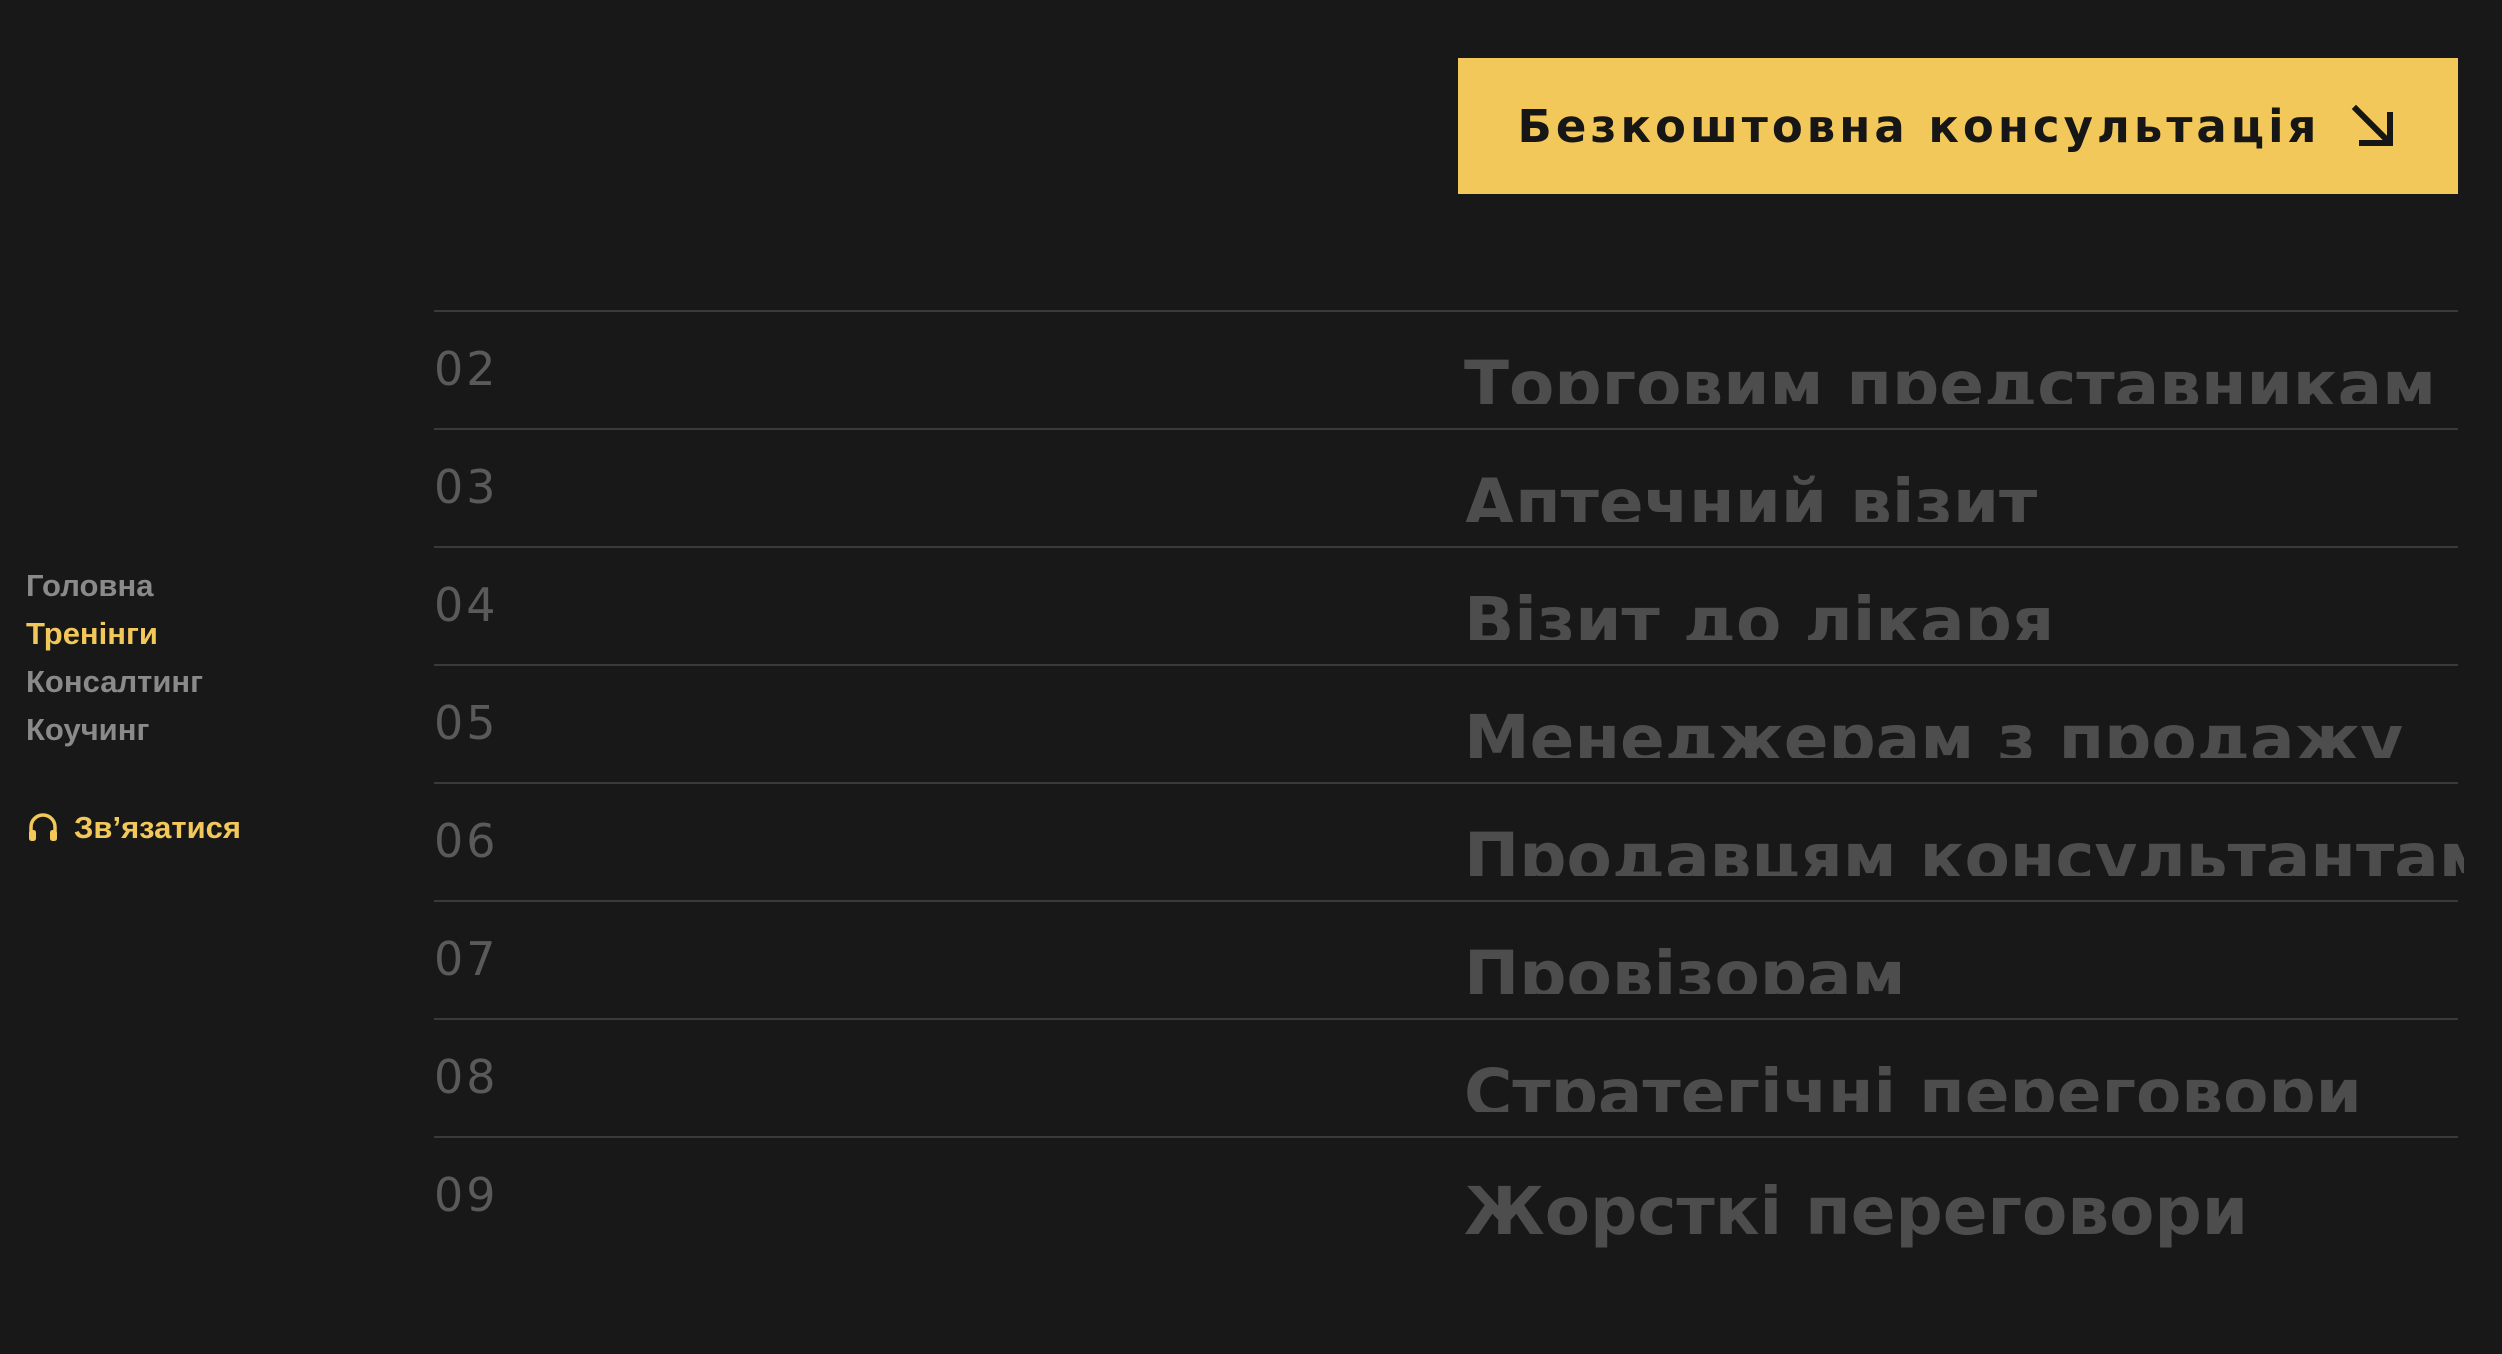 The width and height of the screenshot is (2502, 1354). I want to click on training-title-clip: Жорсткі переговори, so click(1964, 1200).